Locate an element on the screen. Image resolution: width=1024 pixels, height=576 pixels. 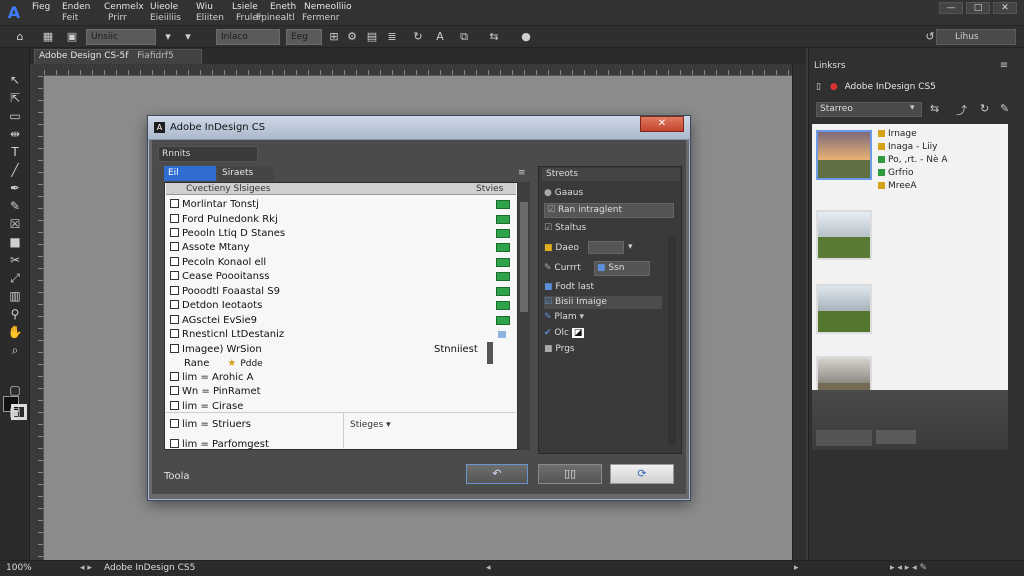
menu-item: Lsiele is located at coordinates (245, 7).